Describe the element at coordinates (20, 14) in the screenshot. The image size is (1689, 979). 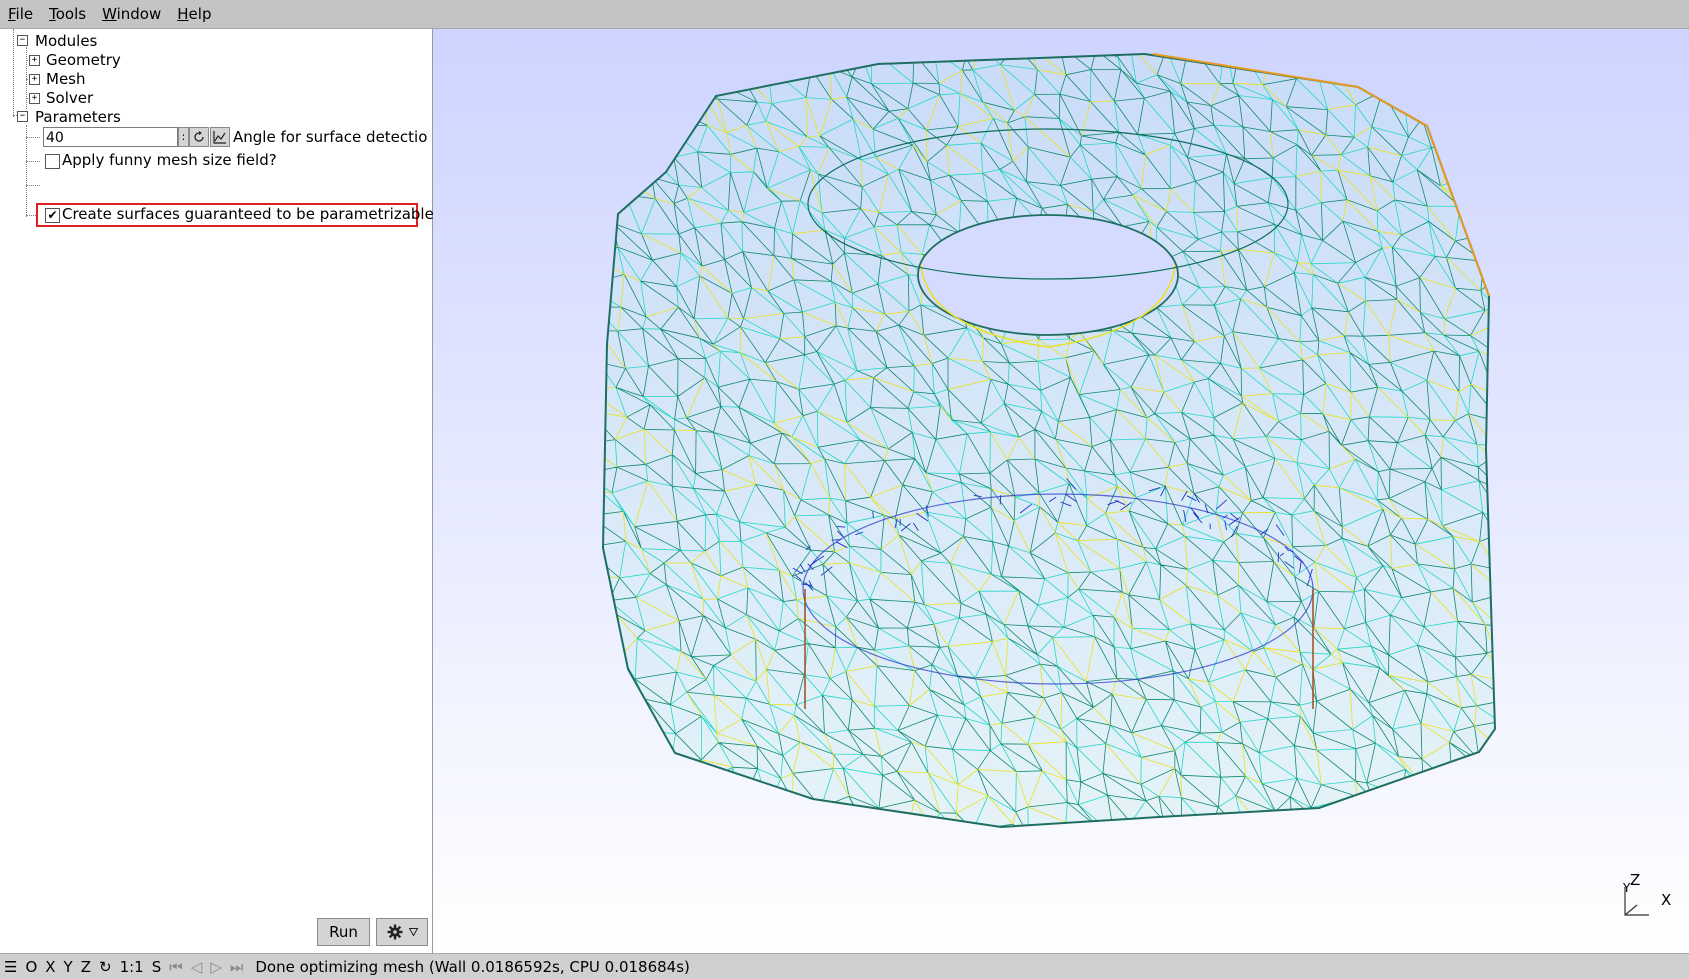
I see `menu-file: File` at that location.